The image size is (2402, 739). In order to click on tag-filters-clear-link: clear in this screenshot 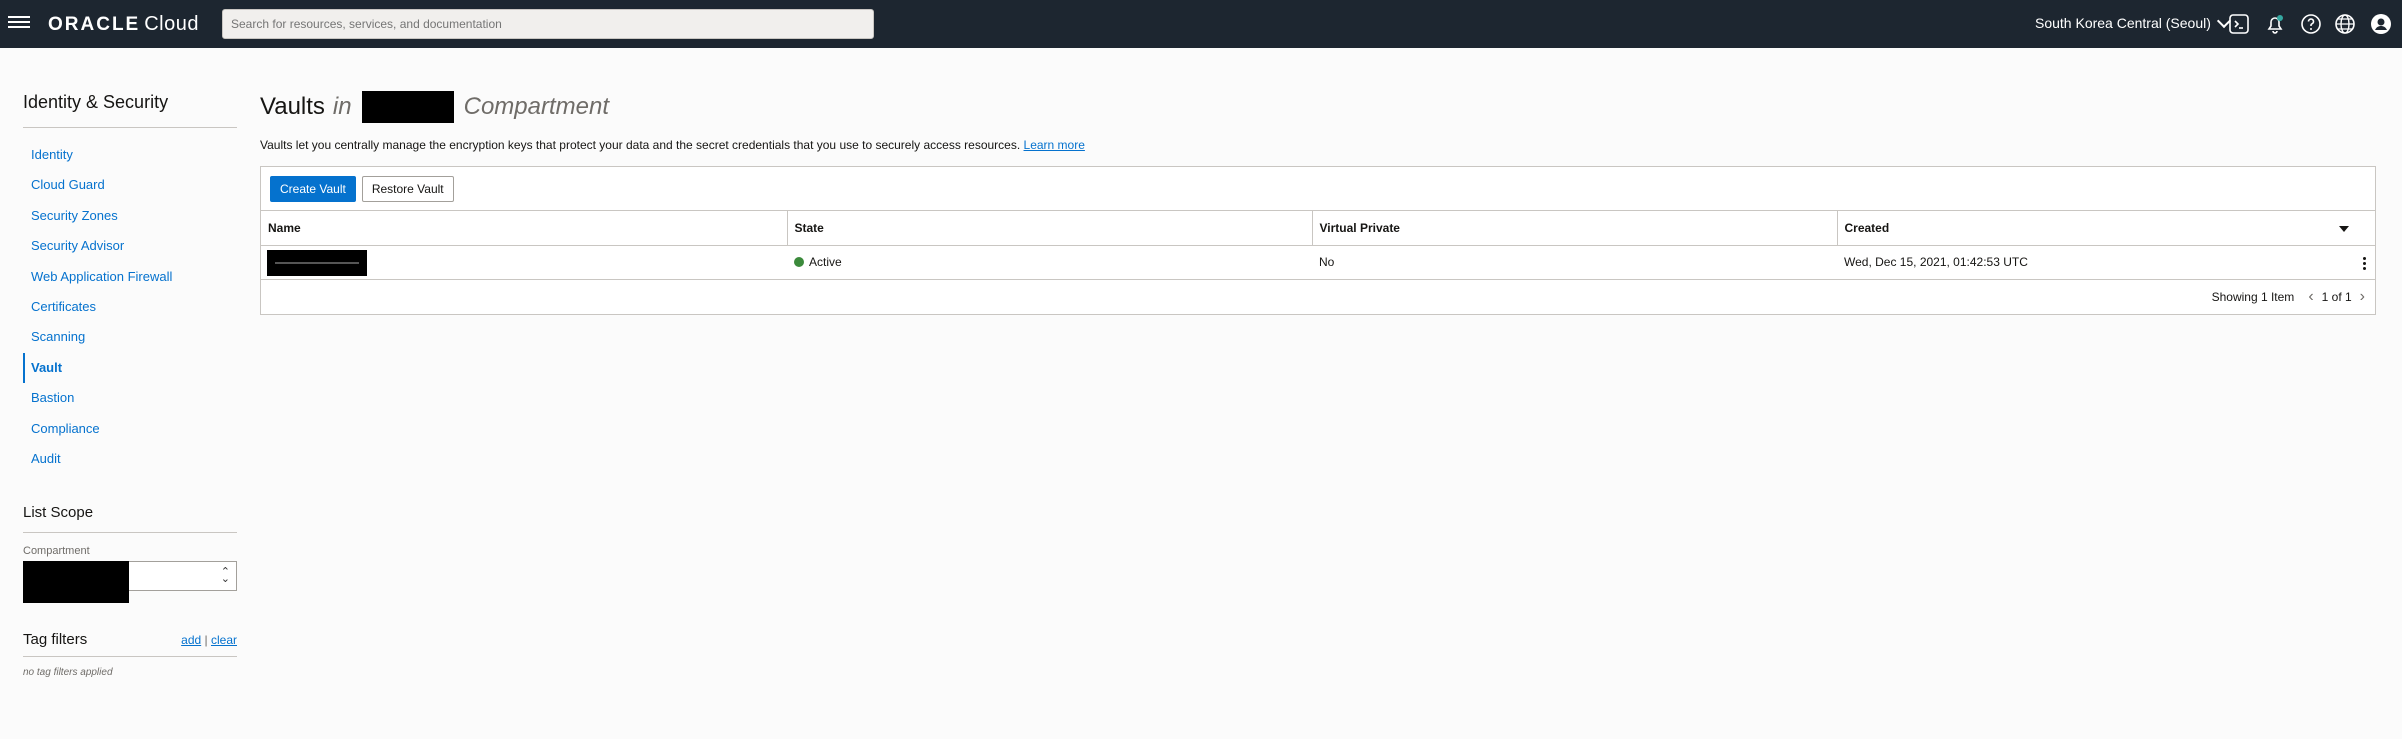, I will do `click(224, 640)`.